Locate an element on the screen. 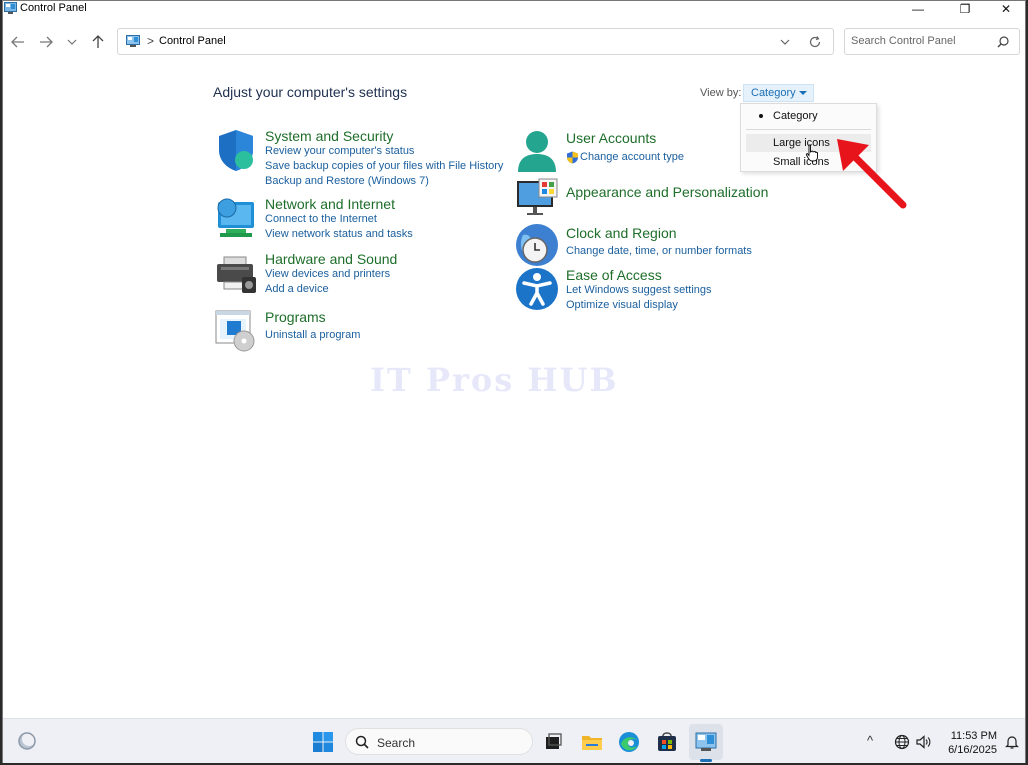  link-uninstall-program: Uninstall a program is located at coordinates (312, 335).